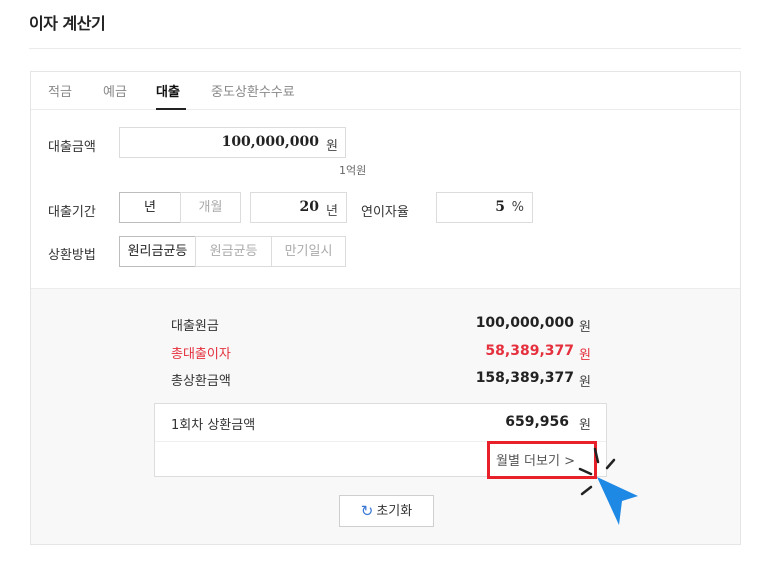  Describe the element at coordinates (115, 90) in the screenshot. I see `tab-deposit: 예금` at that location.